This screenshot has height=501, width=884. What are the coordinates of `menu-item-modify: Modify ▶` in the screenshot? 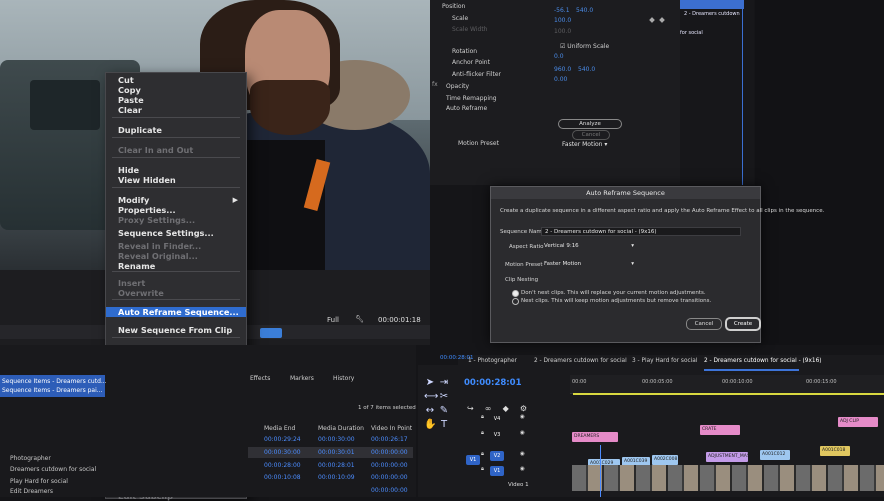 It's located at (176, 200).